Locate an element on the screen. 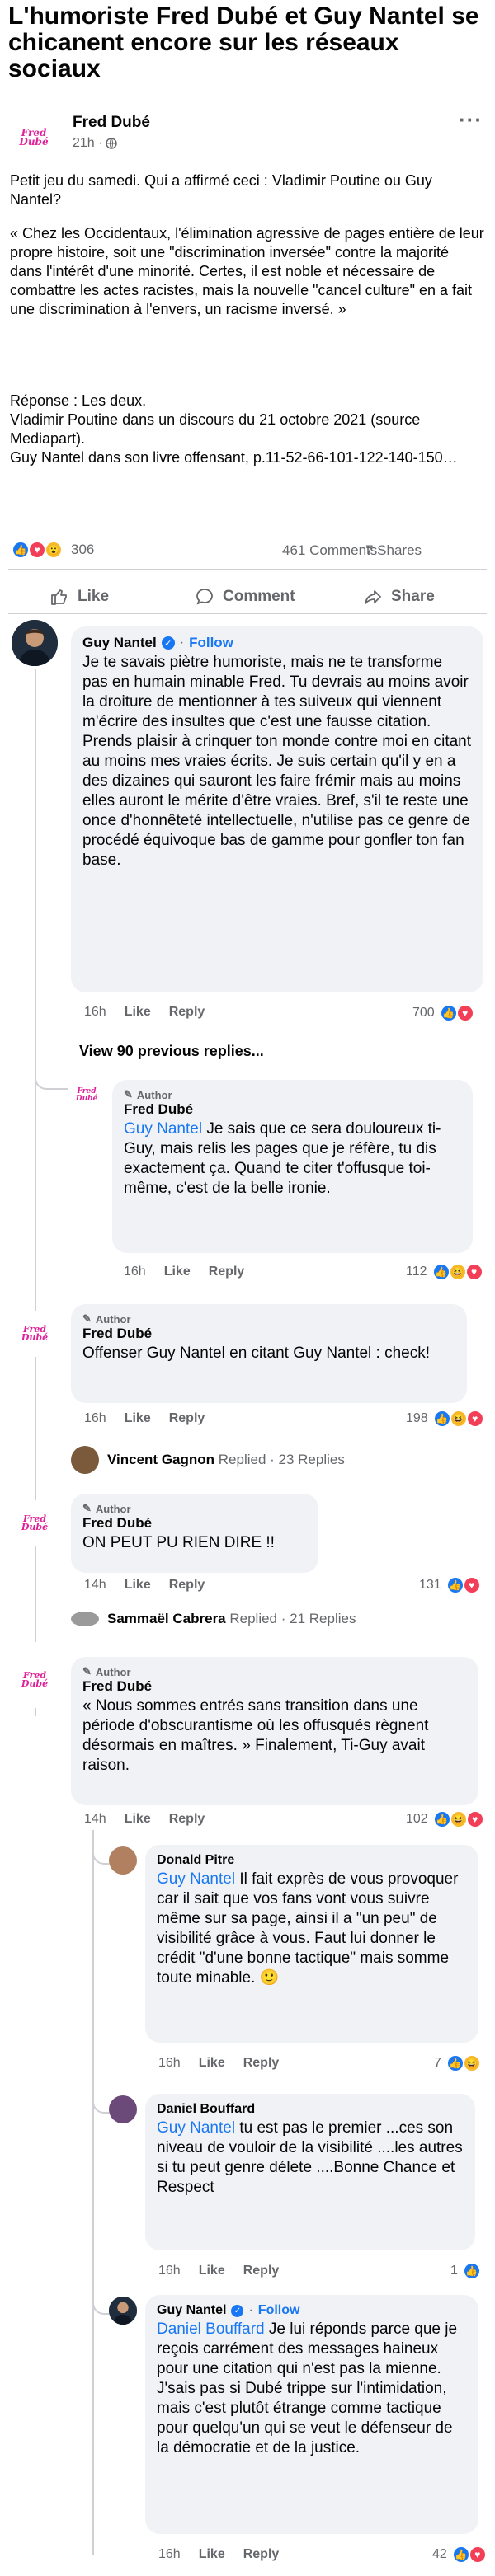 This screenshot has height=2576, width=495. comment-age: 16h is located at coordinates (95, 1013).